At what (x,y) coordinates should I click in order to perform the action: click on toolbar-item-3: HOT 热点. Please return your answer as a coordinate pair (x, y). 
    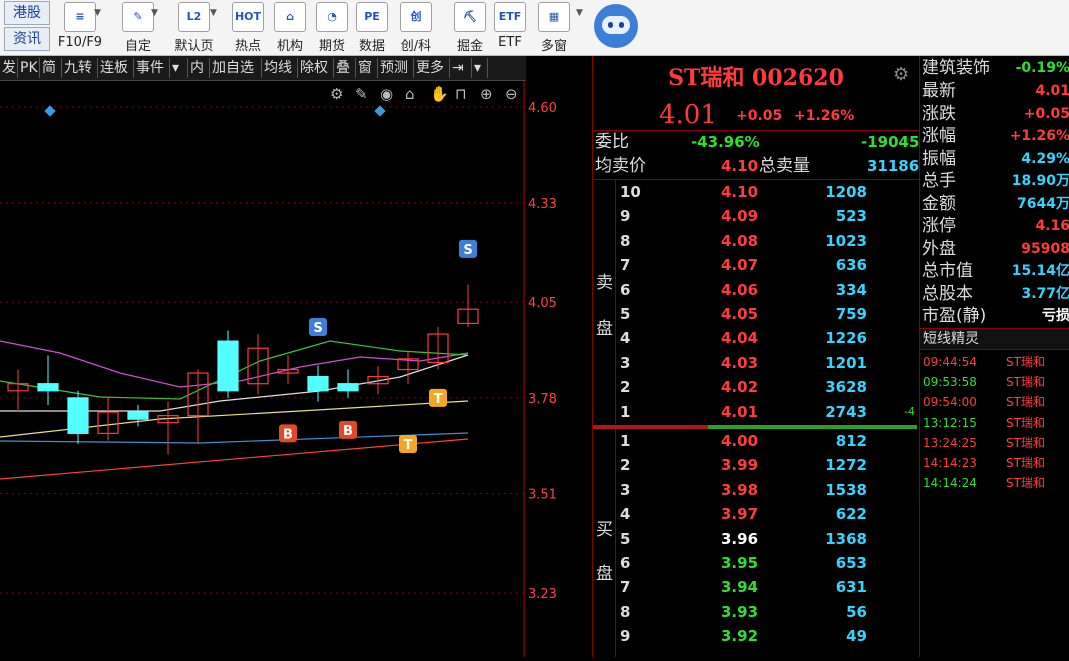
    Looking at the image, I should click on (248, 28).